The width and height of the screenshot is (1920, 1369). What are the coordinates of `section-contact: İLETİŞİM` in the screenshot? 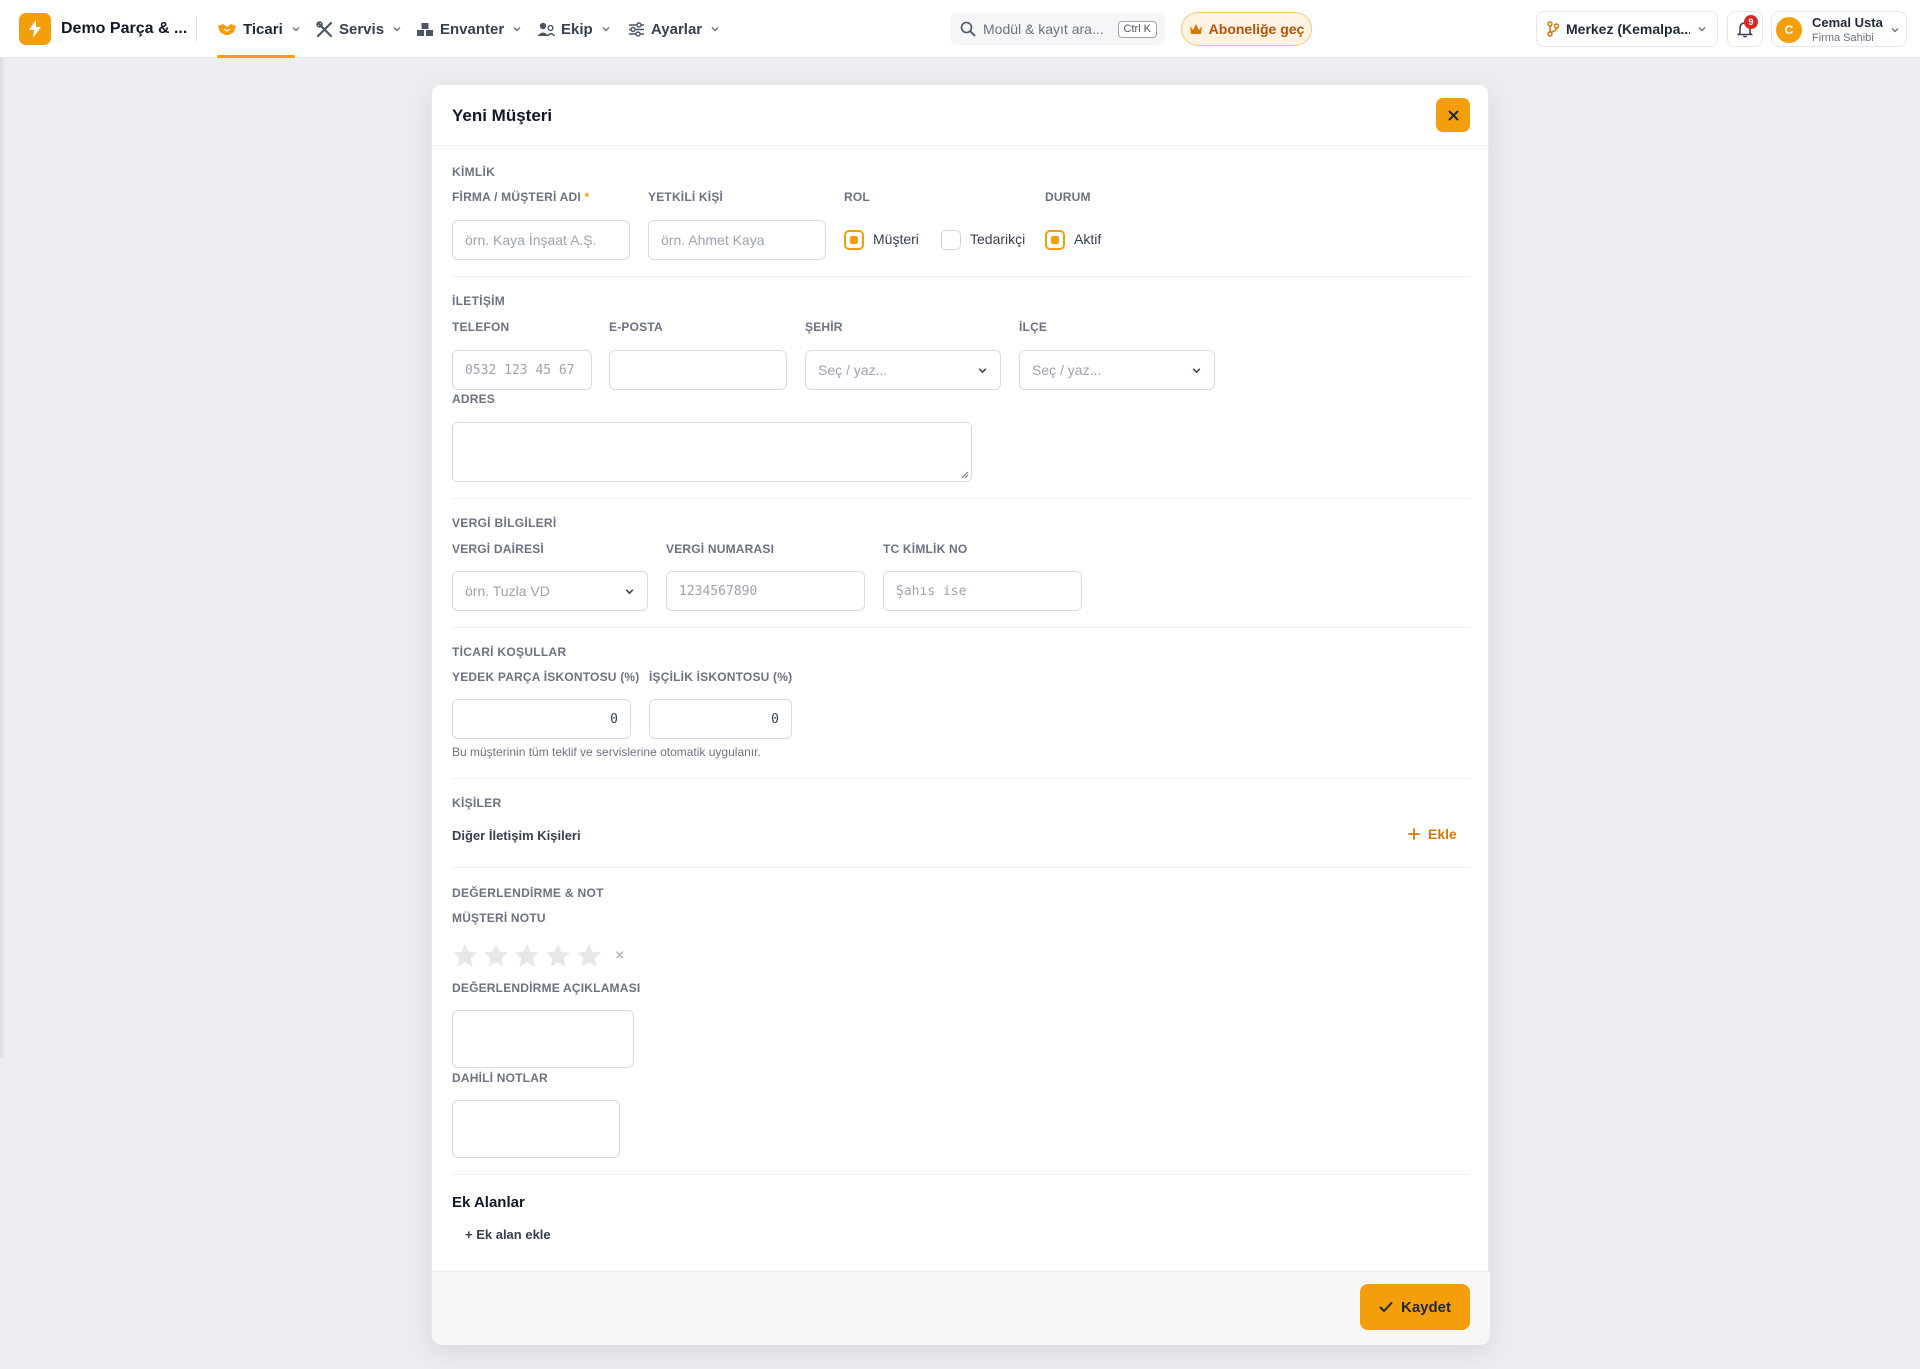 It's located at (479, 301).